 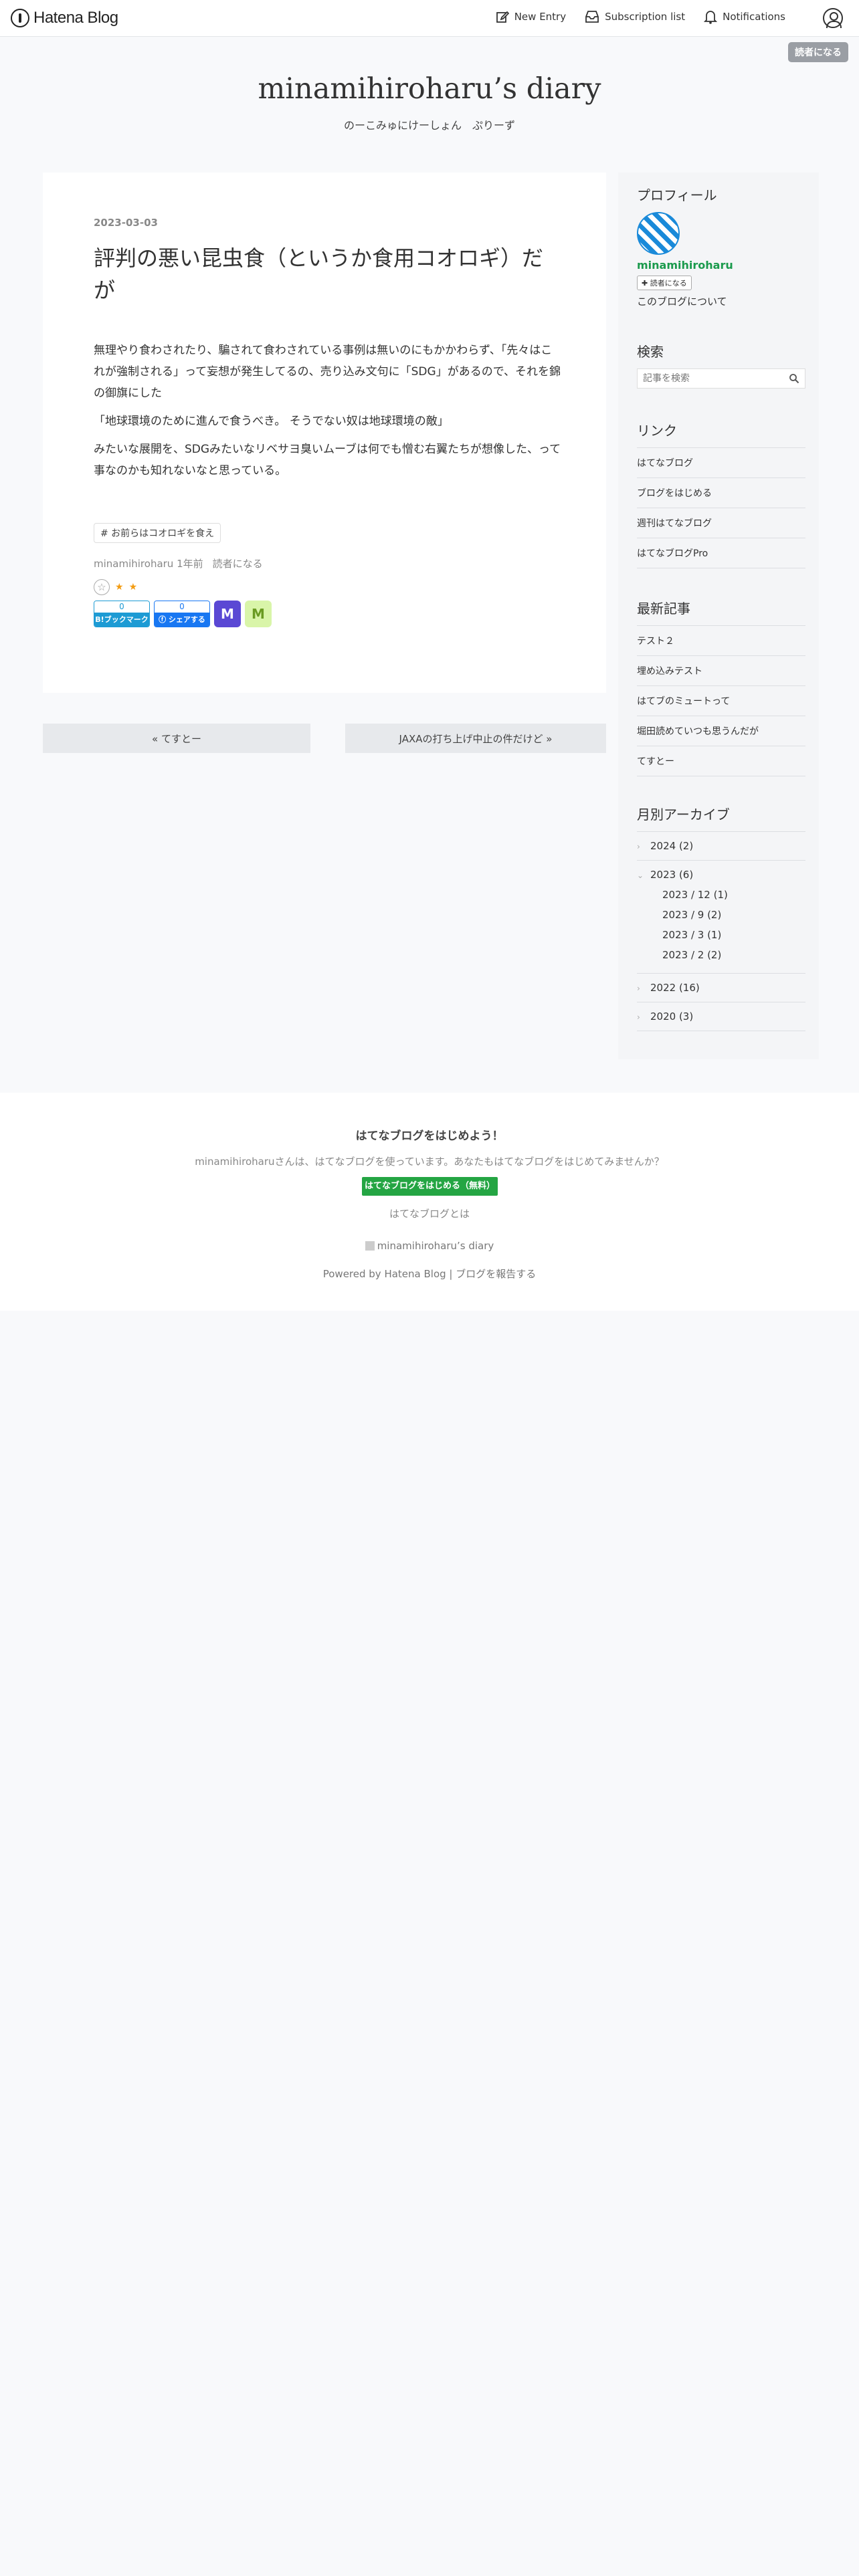 What do you see at coordinates (754, 17) in the screenshot?
I see `notifications-label: Notifications` at bounding box center [754, 17].